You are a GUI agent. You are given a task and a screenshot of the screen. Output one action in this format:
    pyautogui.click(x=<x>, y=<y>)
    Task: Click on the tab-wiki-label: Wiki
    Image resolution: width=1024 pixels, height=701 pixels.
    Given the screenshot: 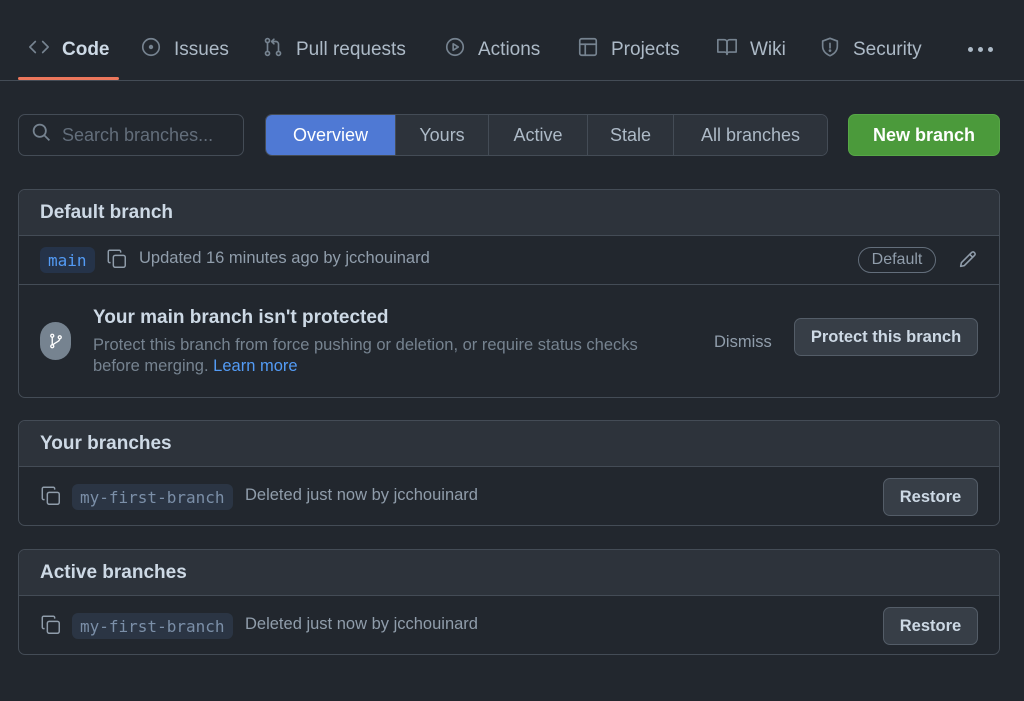 What is the action you would take?
    pyautogui.click(x=768, y=49)
    